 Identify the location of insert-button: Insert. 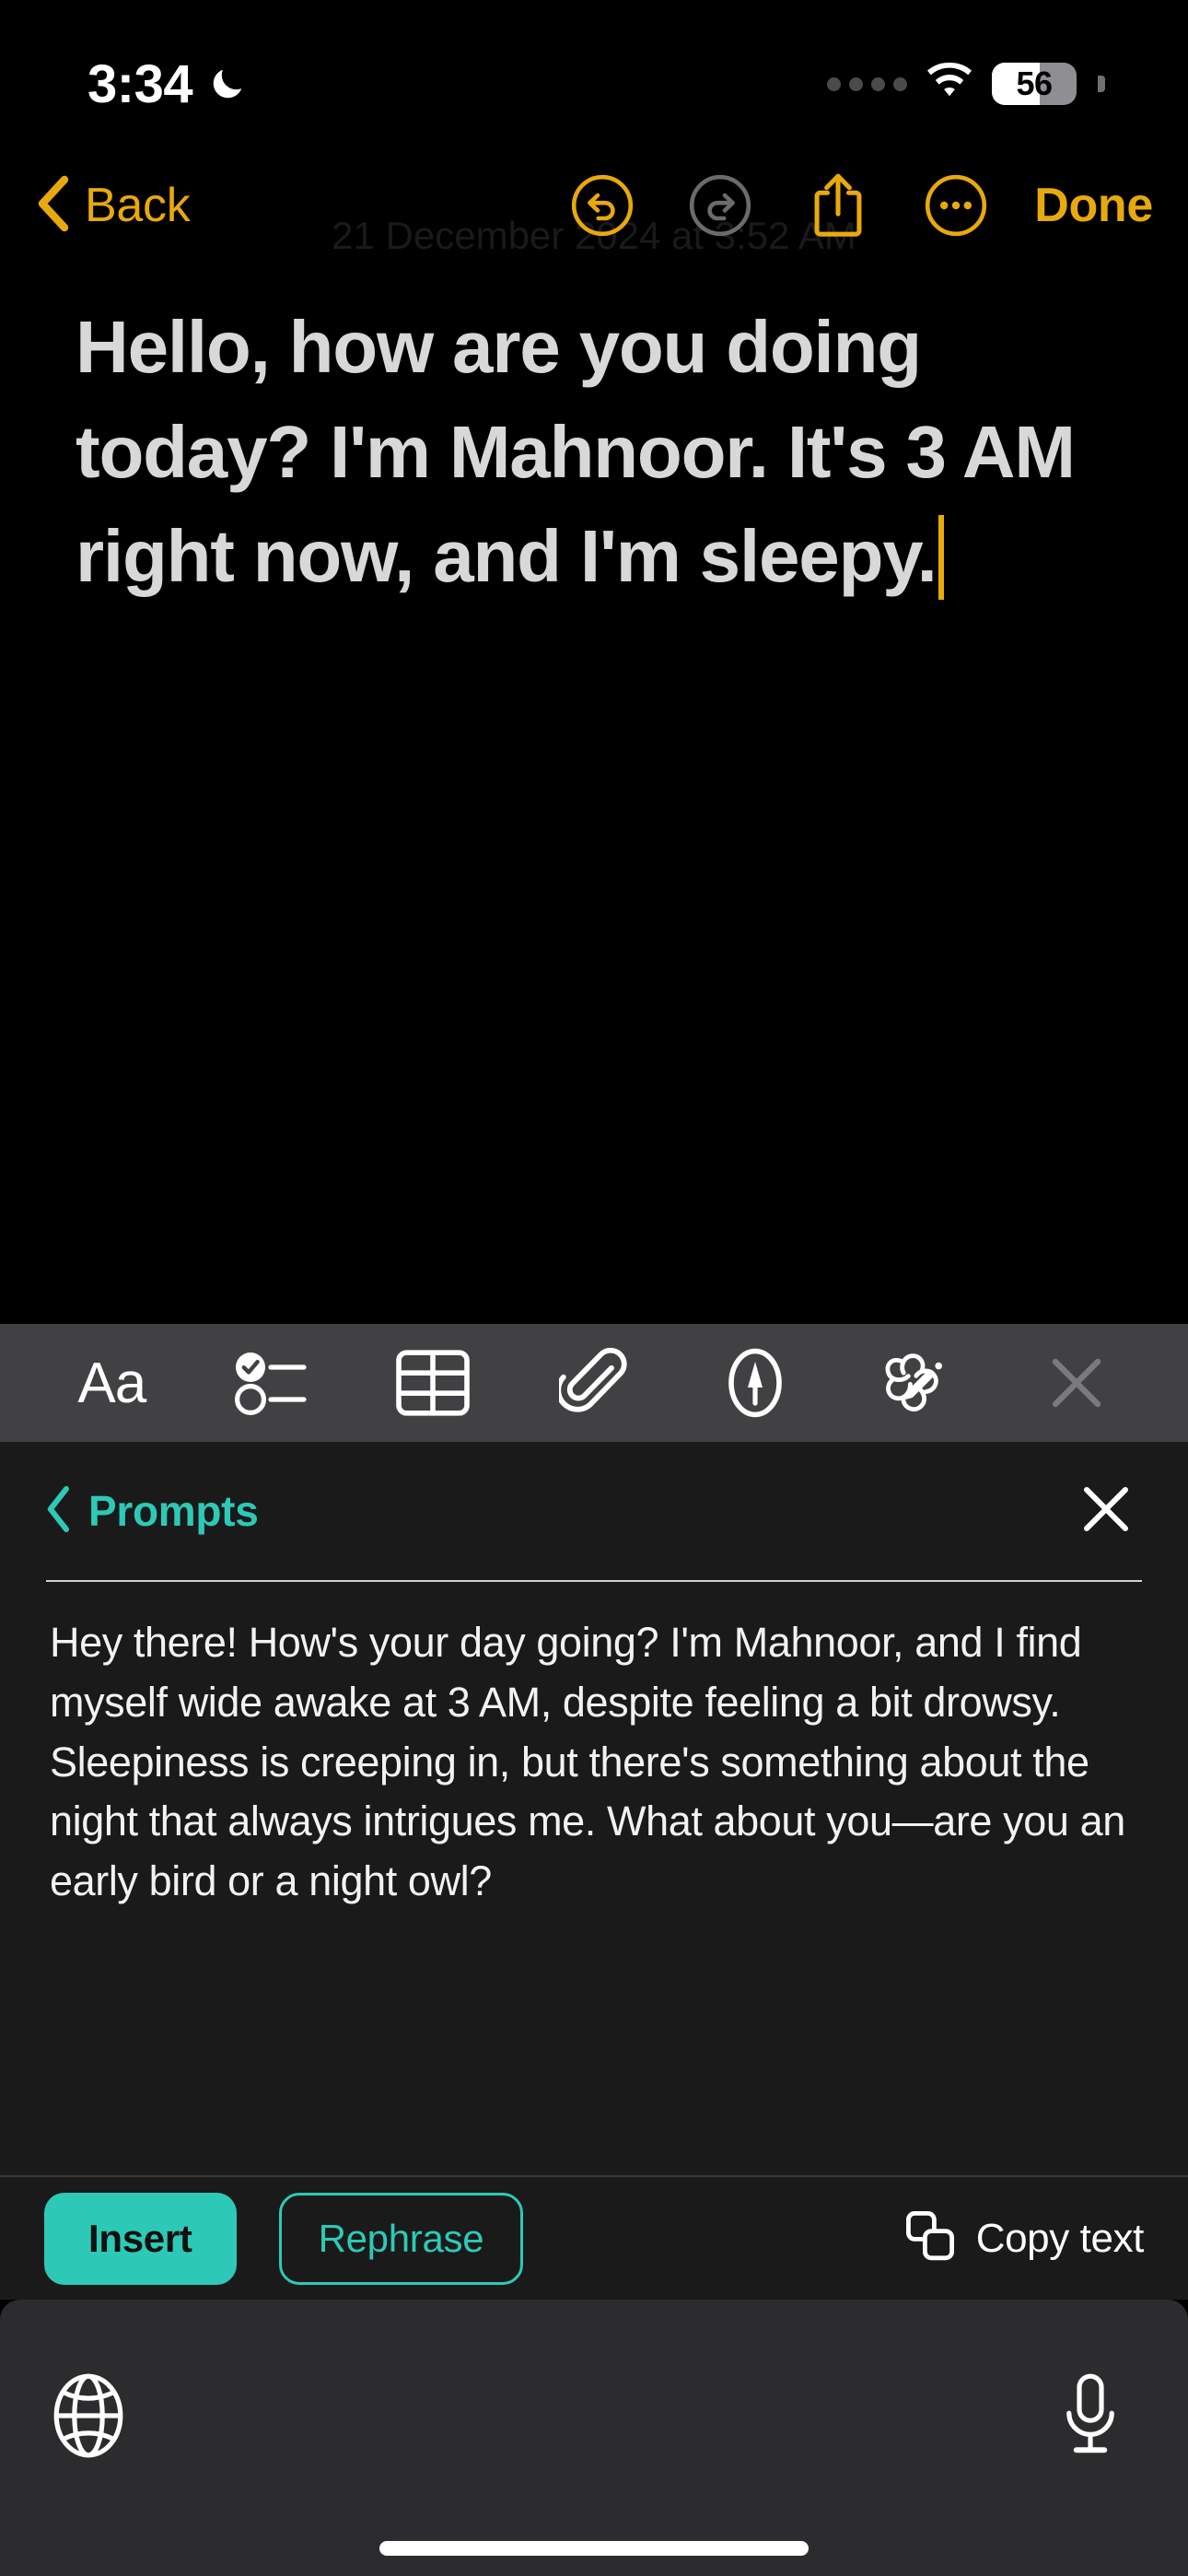
(140, 2238).